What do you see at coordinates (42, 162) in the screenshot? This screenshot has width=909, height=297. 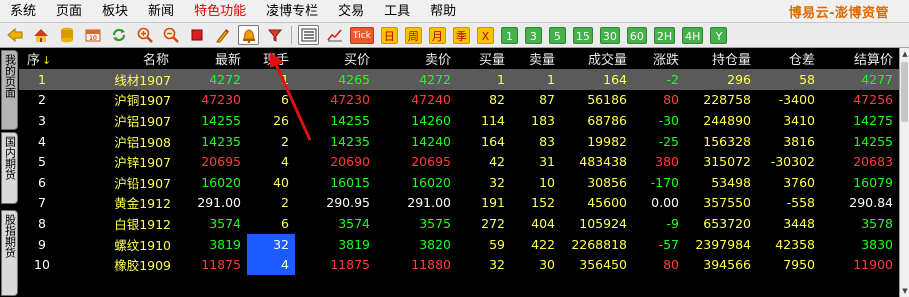 I see `cell-index: 5` at bounding box center [42, 162].